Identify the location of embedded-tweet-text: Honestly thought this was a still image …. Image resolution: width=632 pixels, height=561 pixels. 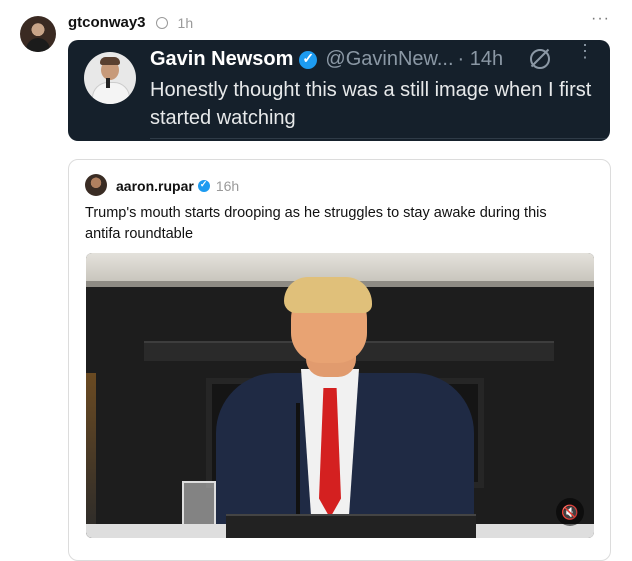
(371, 104).